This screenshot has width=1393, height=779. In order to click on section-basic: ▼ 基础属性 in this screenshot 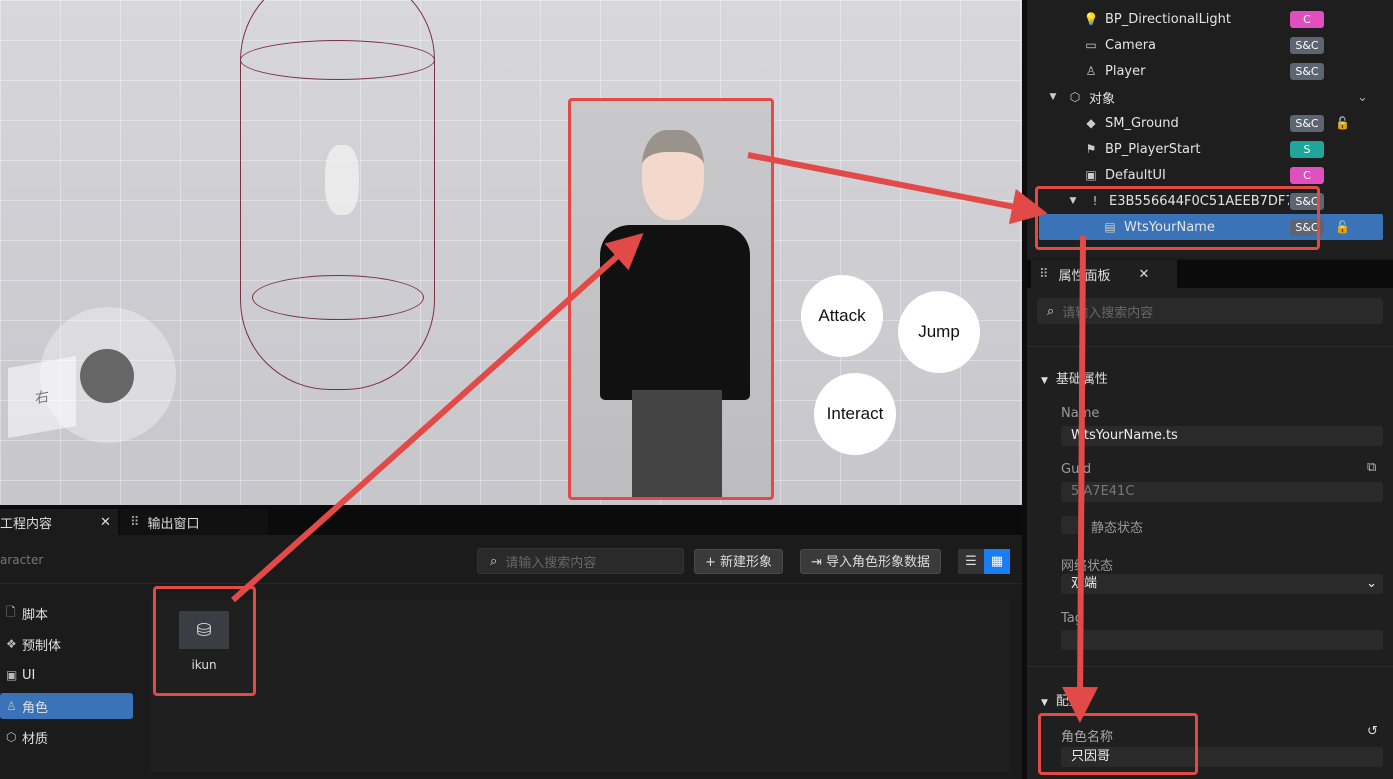, I will do `click(1074, 377)`.